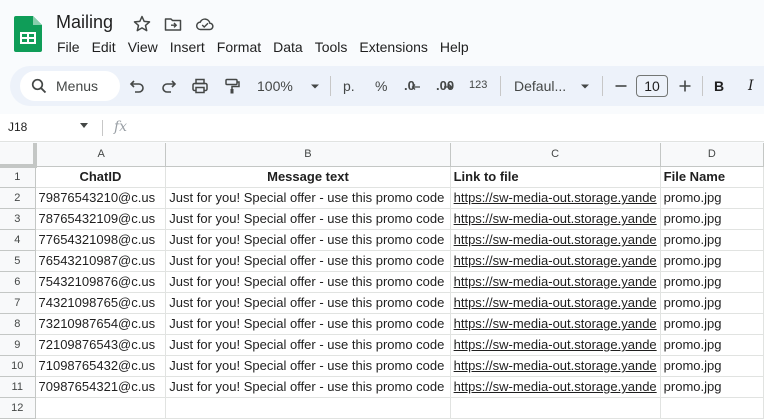 This screenshot has height=419, width=764. I want to click on chatid-cell: 76543210987@c.us, so click(101, 261).